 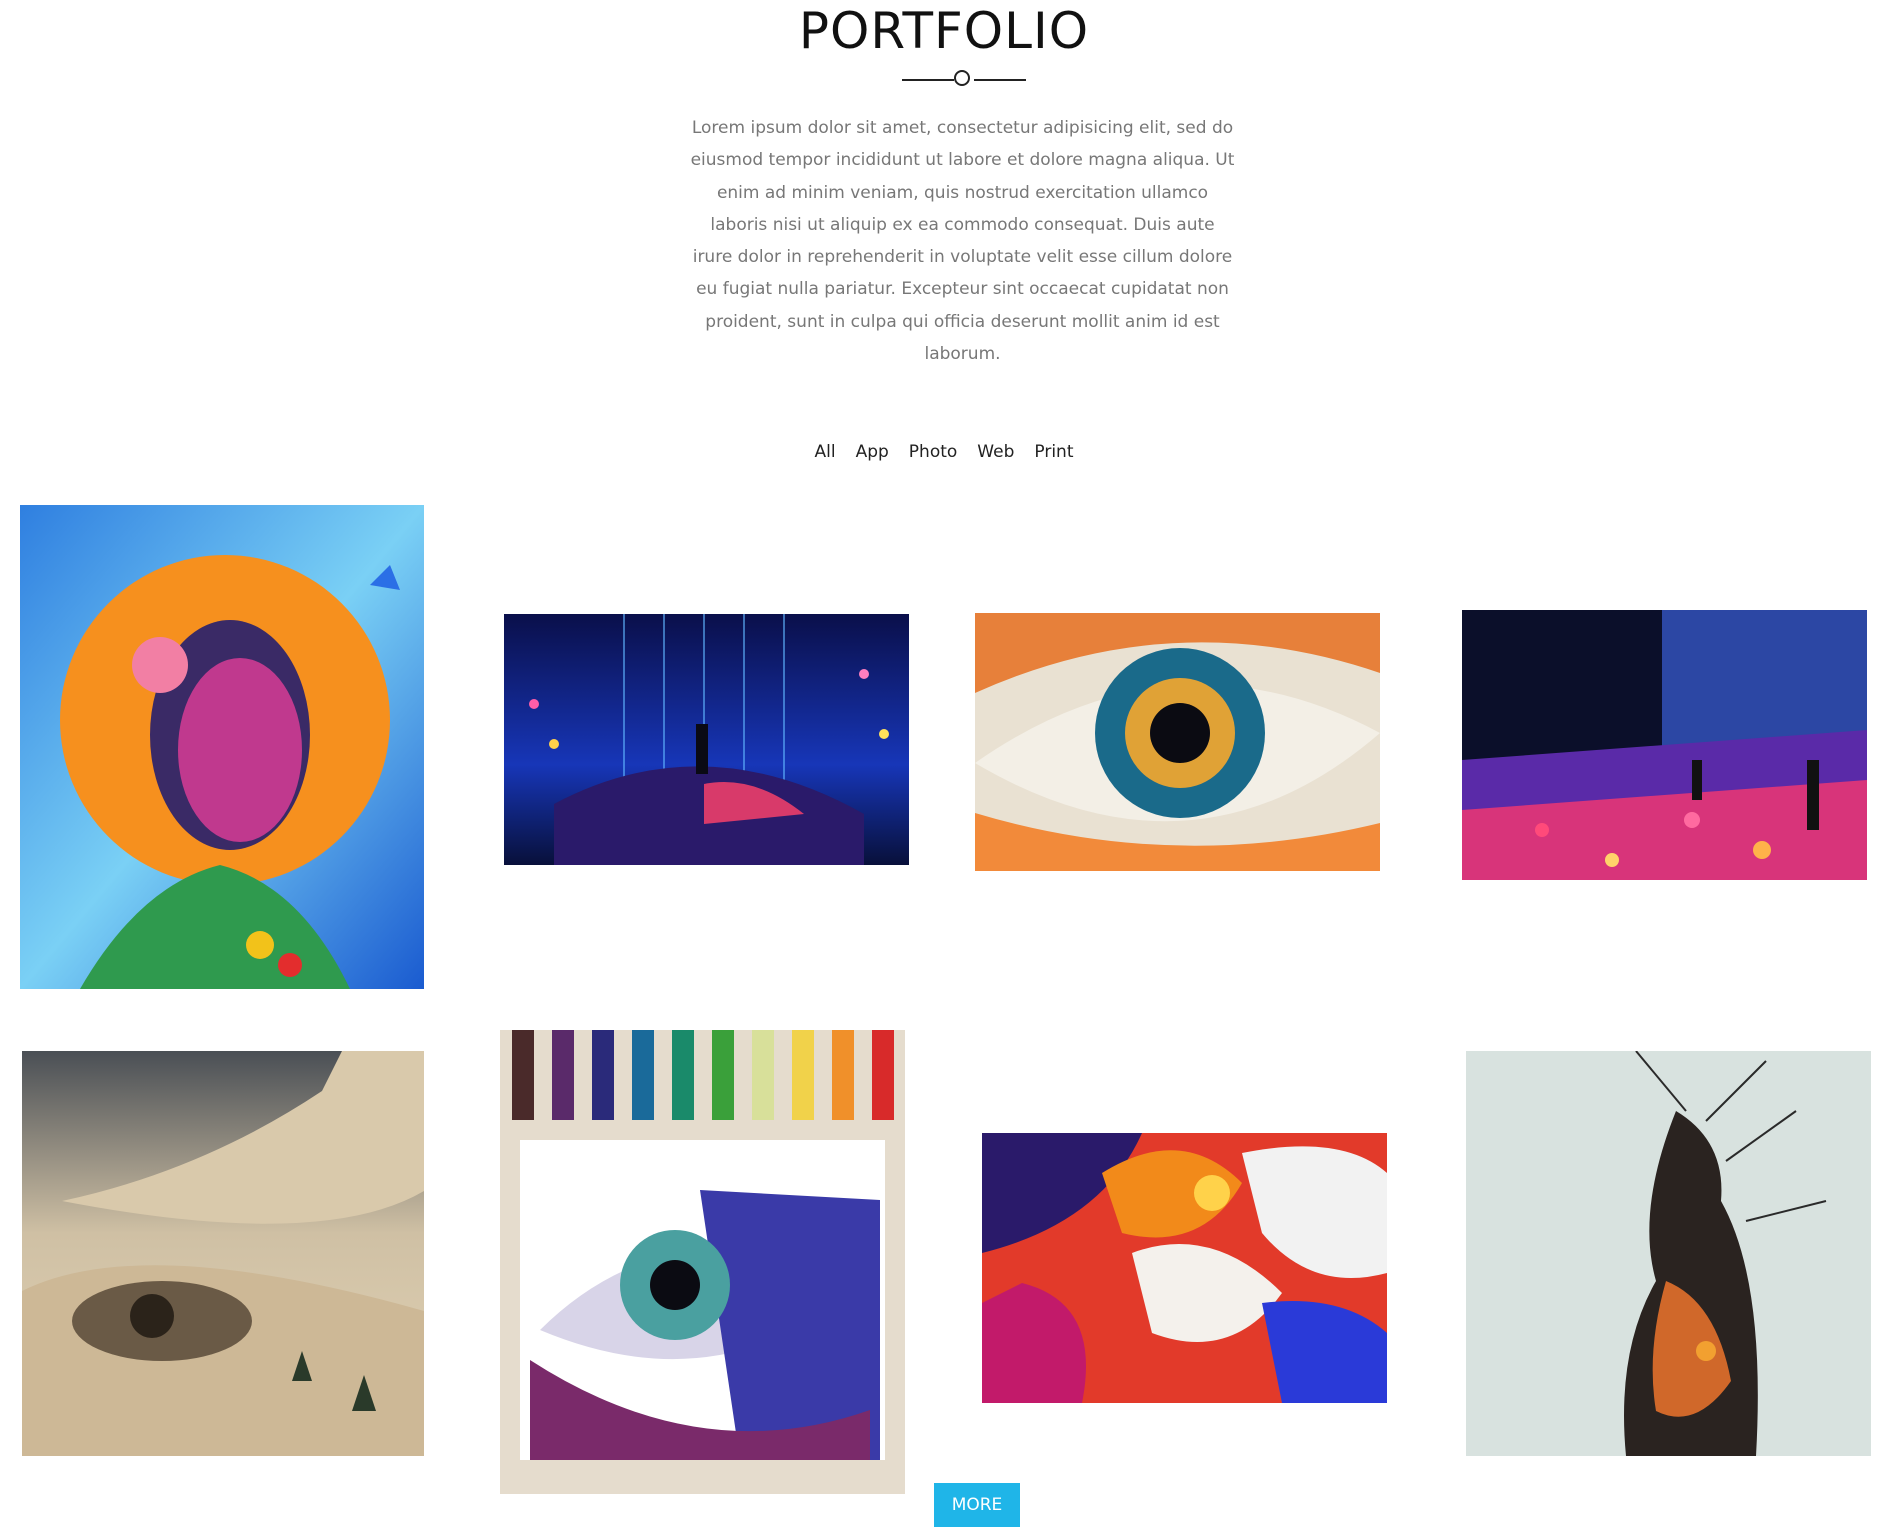 I want to click on filter-print: Print, so click(x=1053, y=452).